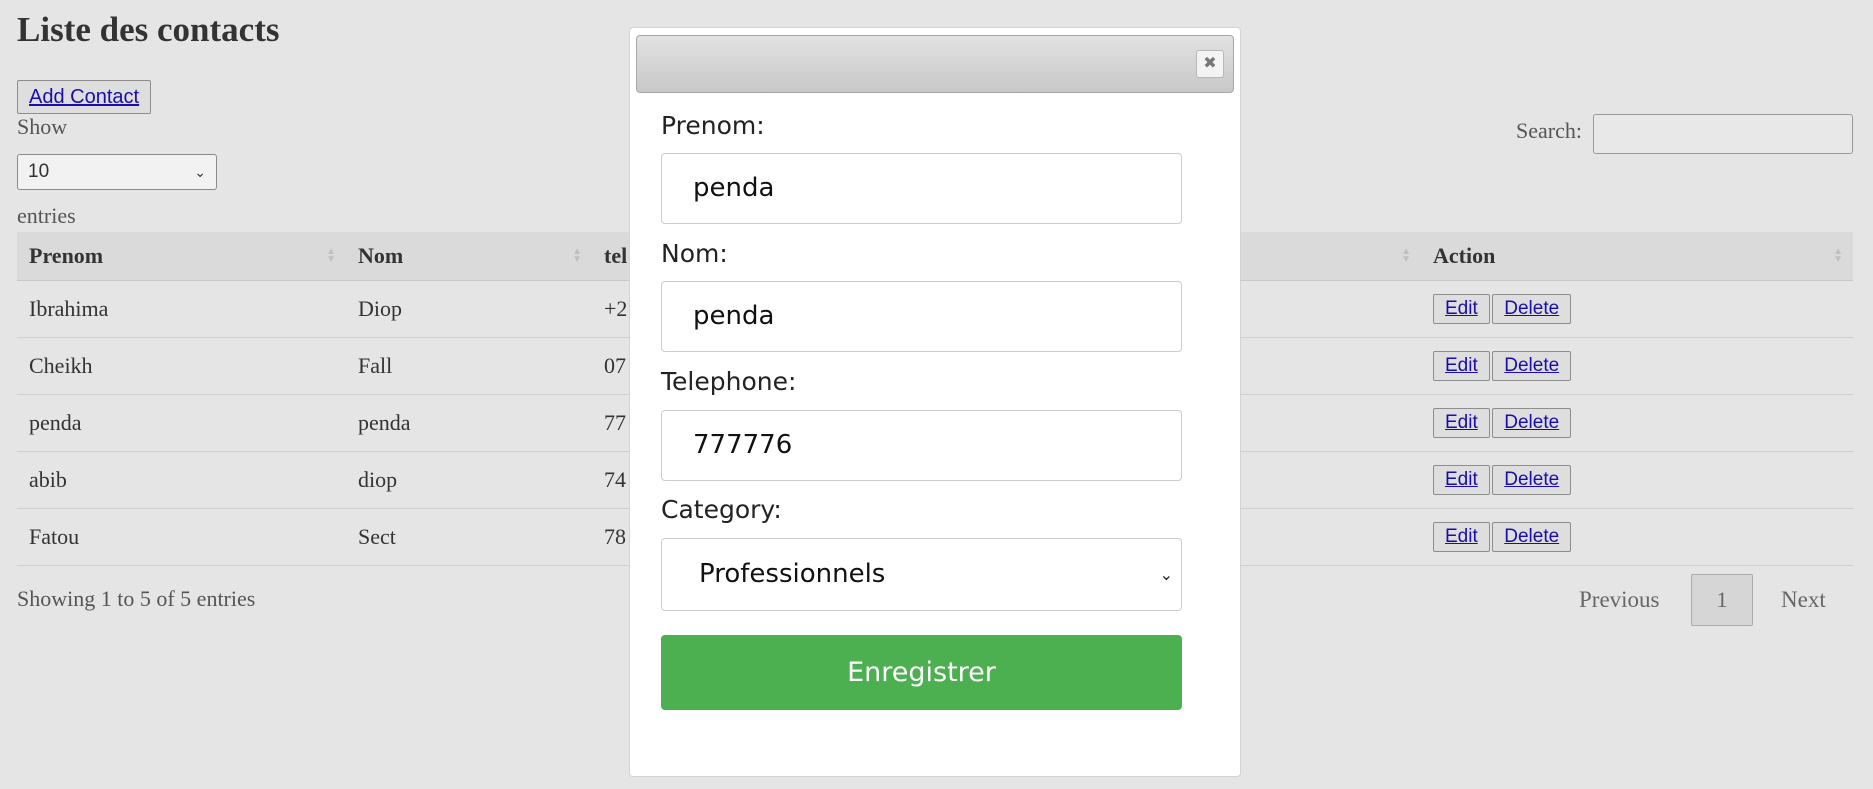 Image resolution: width=1873 pixels, height=789 pixels. What do you see at coordinates (921, 445) in the screenshot?
I see `telephone-input: 777776` at bounding box center [921, 445].